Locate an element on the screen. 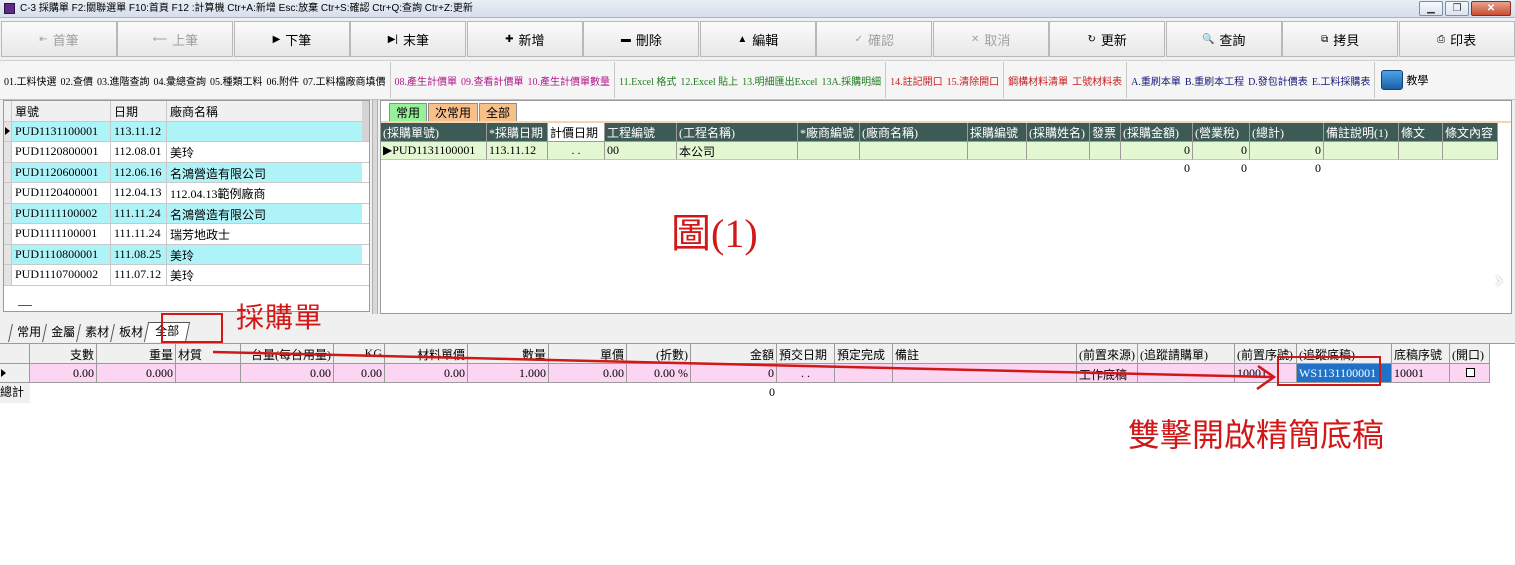  func-item: 01.工料快選 is located at coordinates (30, 80).